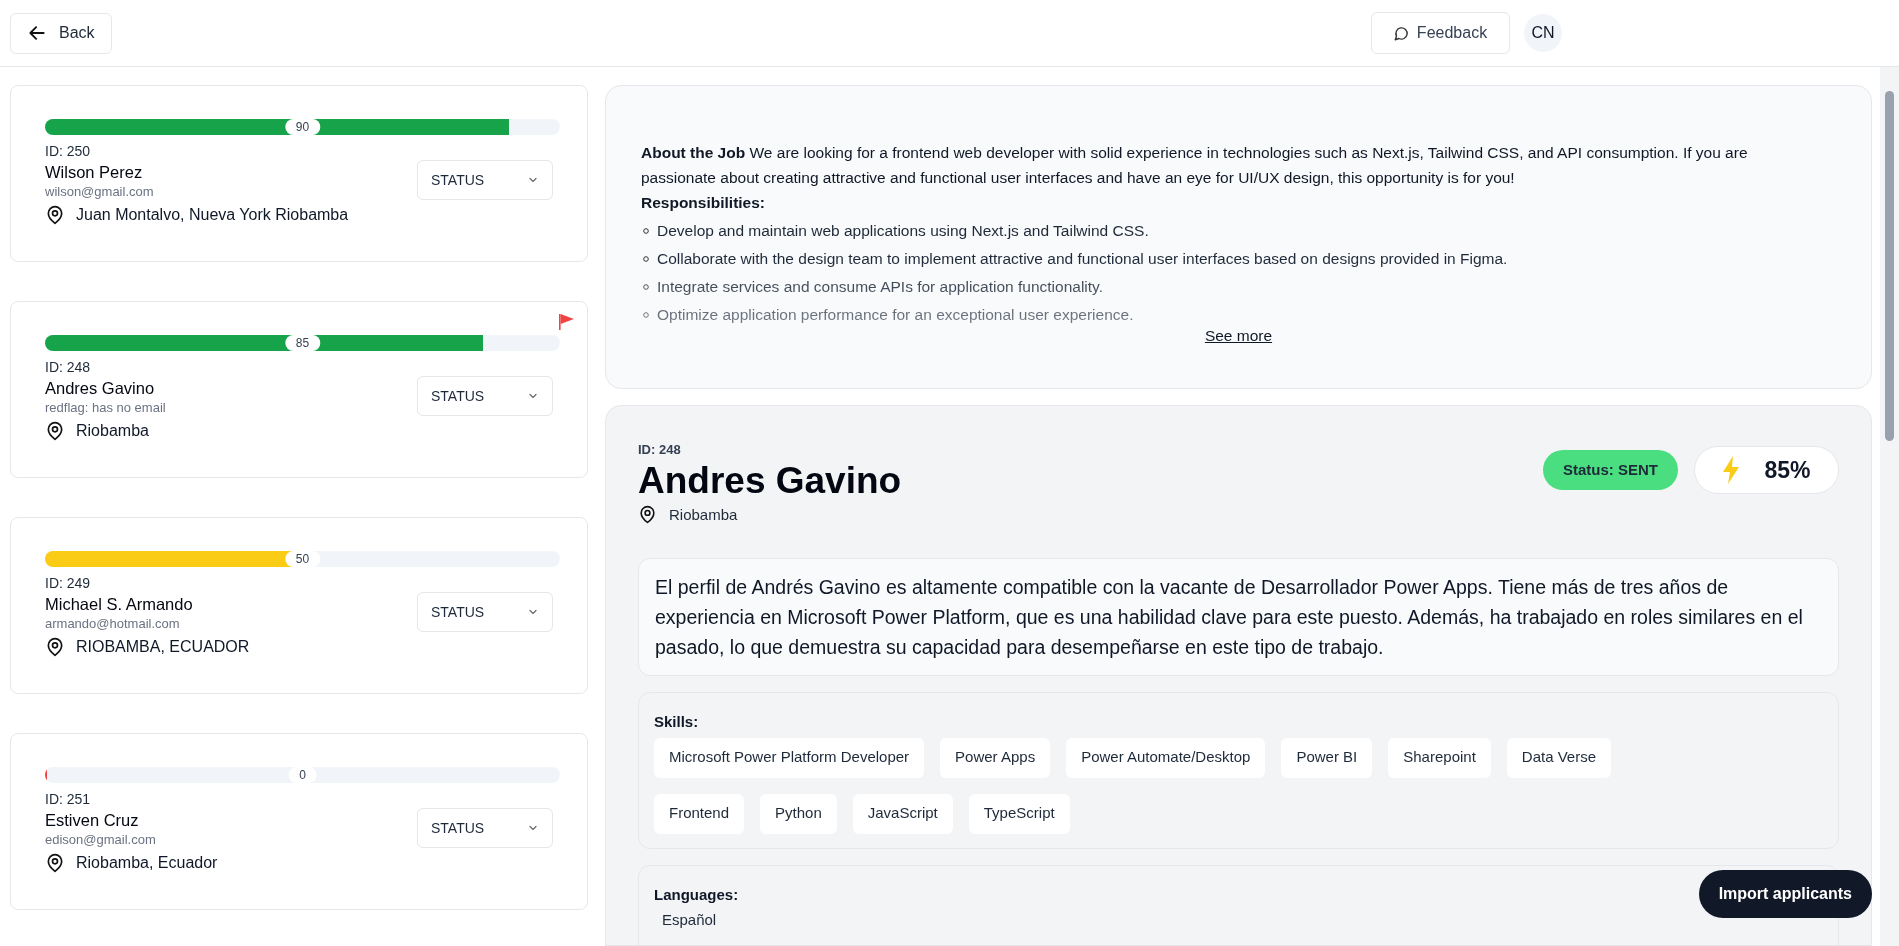  I want to click on candidate-id: ID: 248, so click(660, 450).